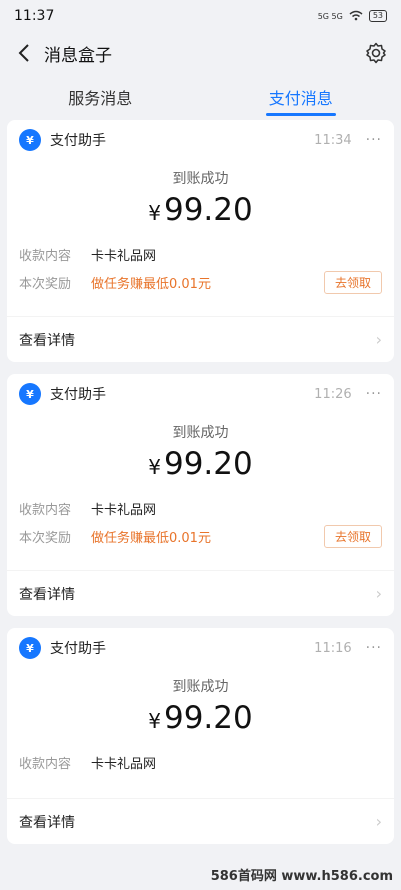 The width and height of the screenshot is (401, 890). What do you see at coordinates (333, 648) in the screenshot?
I see `message-time: 11:16` at bounding box center [333, 648].